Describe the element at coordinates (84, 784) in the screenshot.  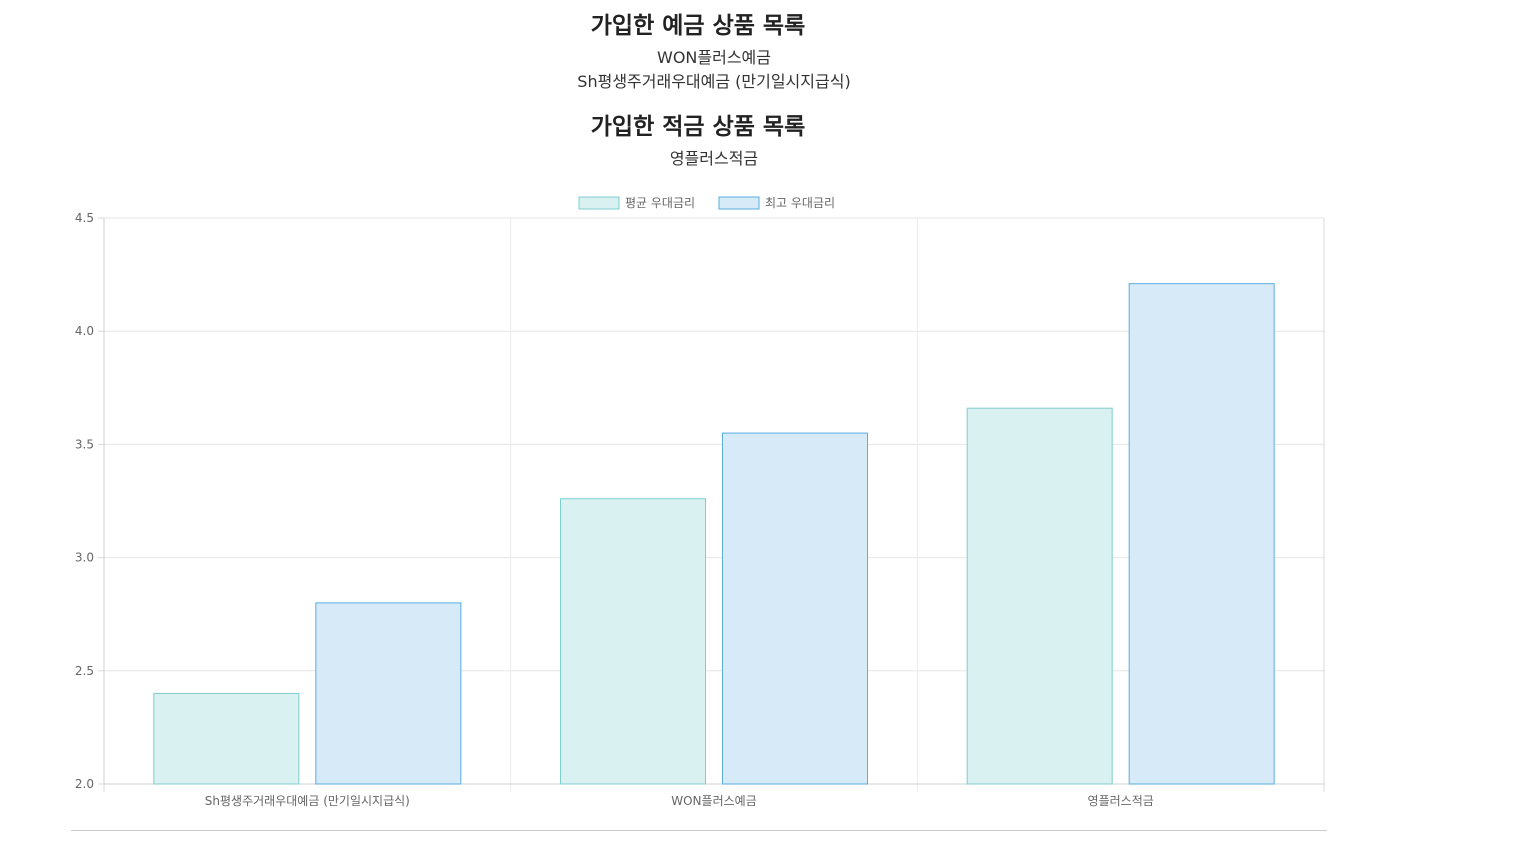
I see `y-tick-label: 2.0` at that location.